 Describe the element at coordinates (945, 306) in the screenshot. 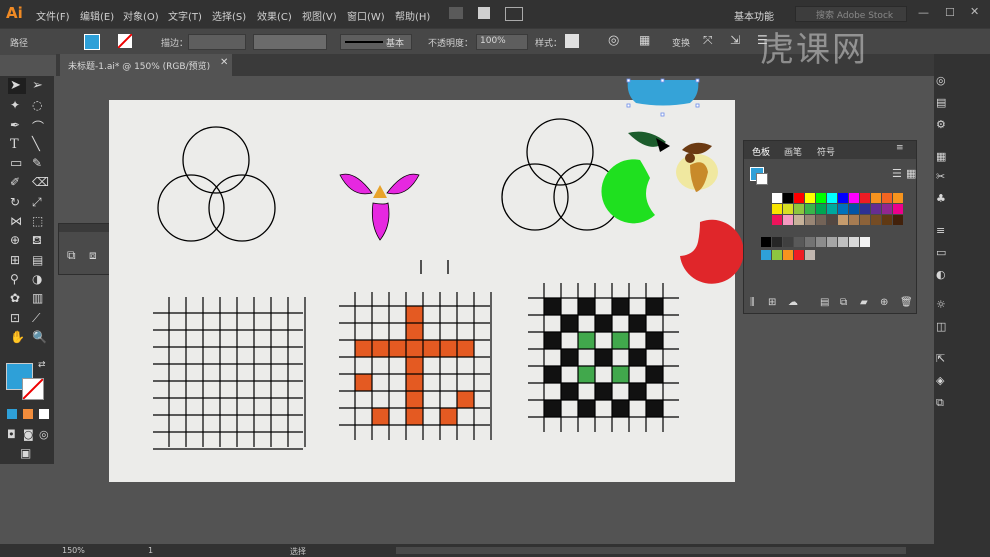

I see `appearance-panel-icon: ☼` at that location.